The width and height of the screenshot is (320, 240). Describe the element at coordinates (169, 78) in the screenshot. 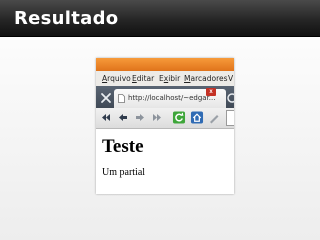

I see `menu-item-exibir: Exibir` at that location.